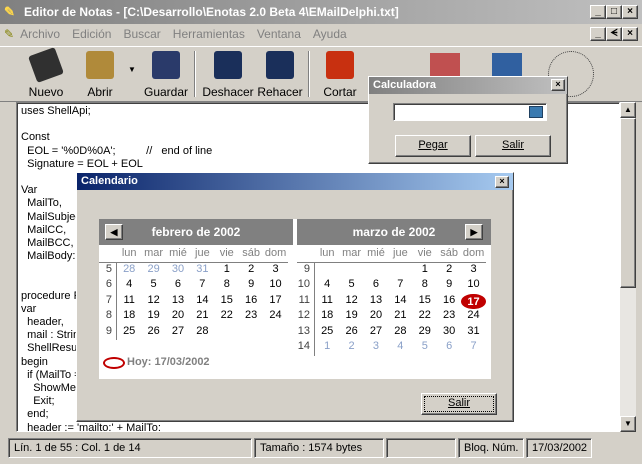 This screenshot has height=464, width=642. I want to click on calendar-day: 23, so click(251, 317).